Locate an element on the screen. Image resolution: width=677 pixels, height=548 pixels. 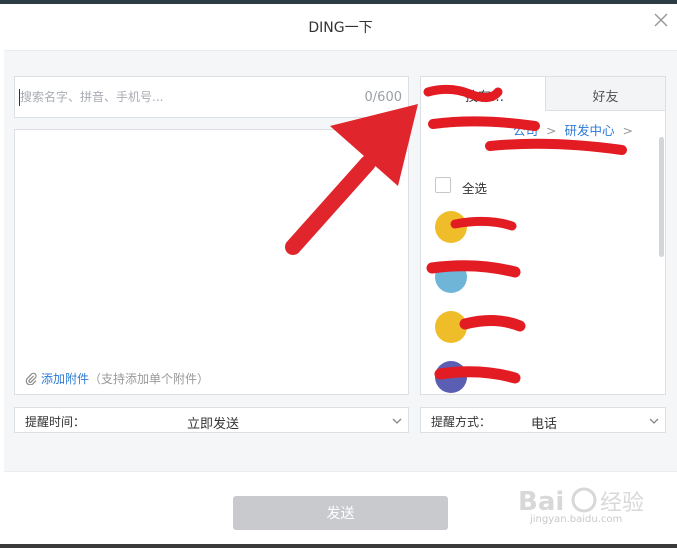
close-icon is located at coordinates (661, 20).